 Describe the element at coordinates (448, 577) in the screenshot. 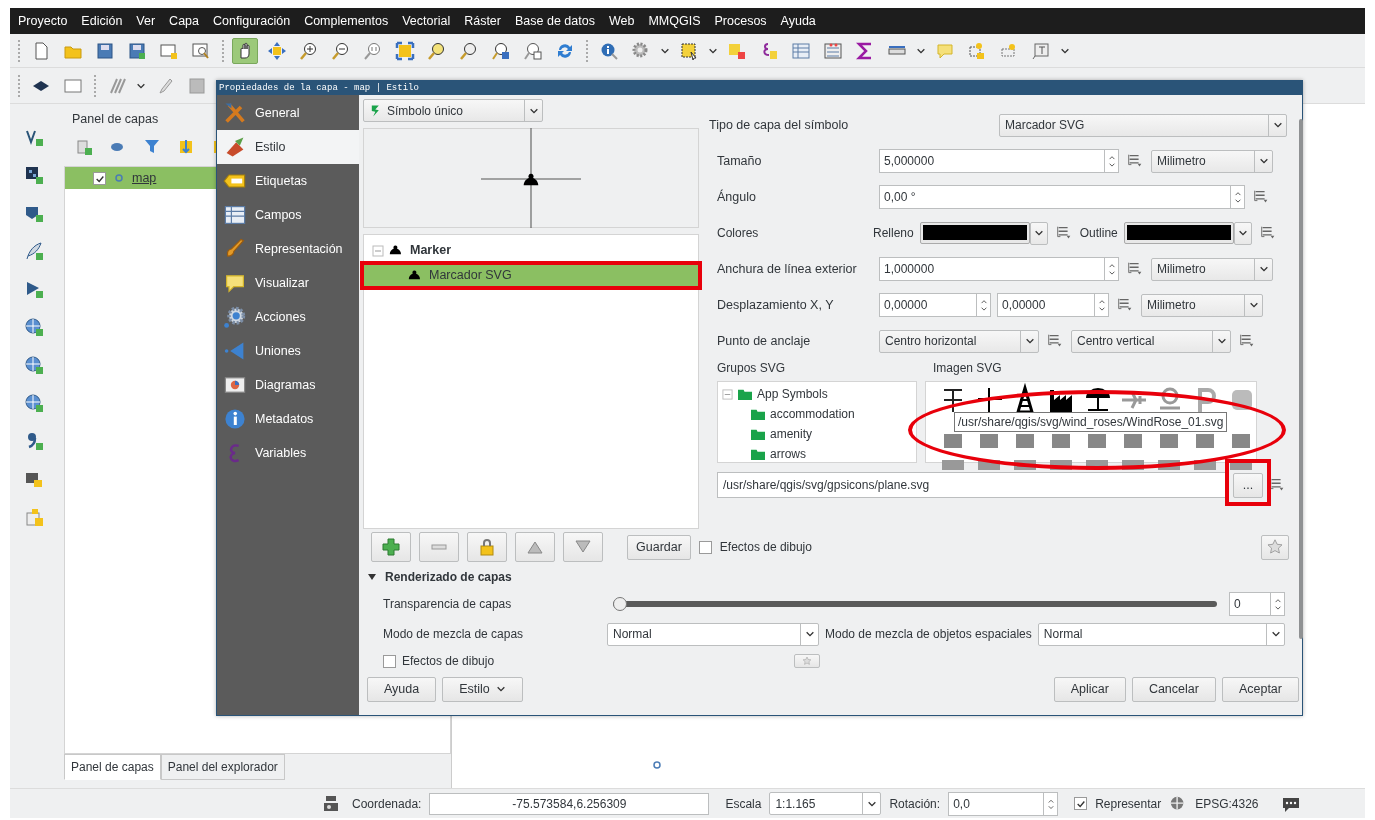

I see `section-title: Renderizado de capas` at that location.